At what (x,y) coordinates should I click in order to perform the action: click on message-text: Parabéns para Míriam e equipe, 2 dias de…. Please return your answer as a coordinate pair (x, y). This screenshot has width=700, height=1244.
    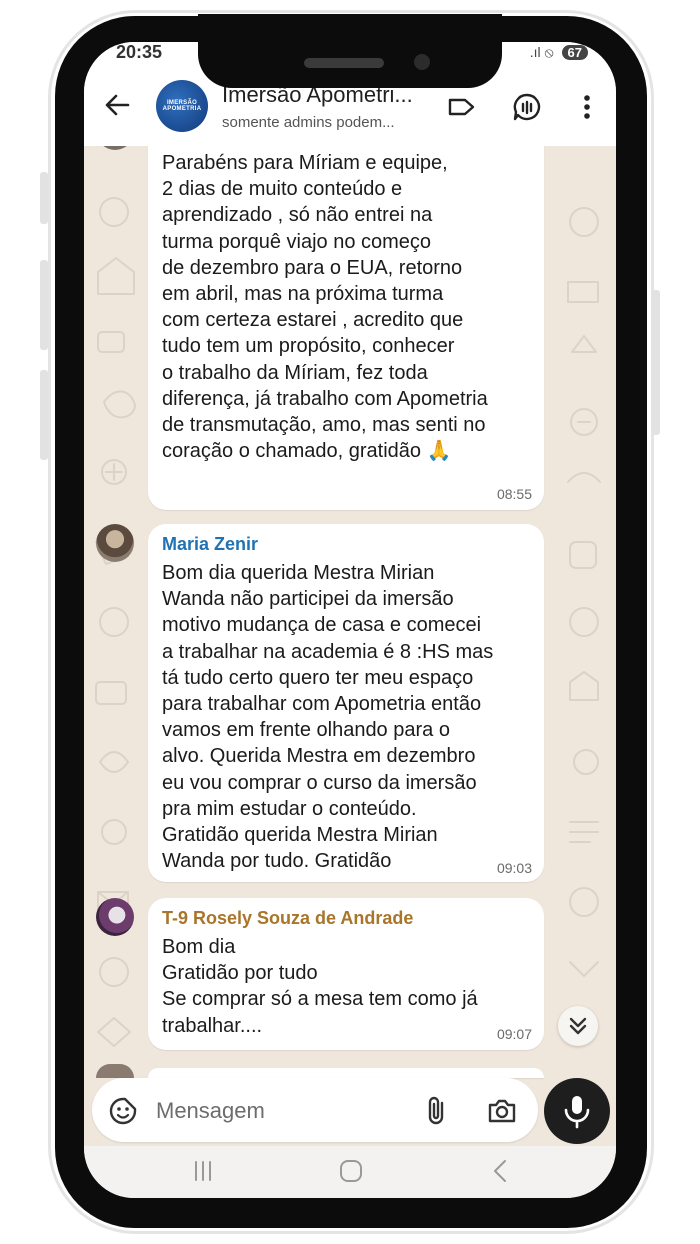
    Looking at the image, I should click on (325, 307).